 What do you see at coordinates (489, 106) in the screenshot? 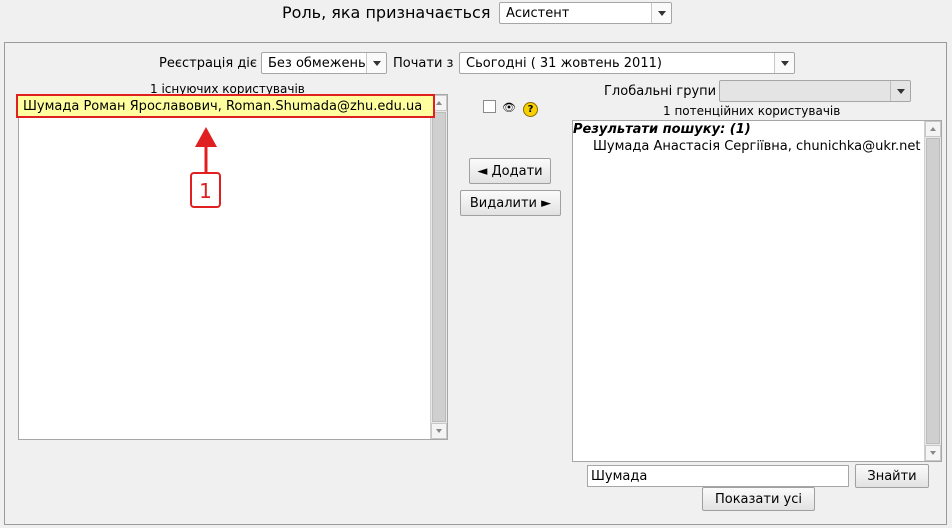
I see `show-hidden-checkbox` at bounding box center [489, 106].